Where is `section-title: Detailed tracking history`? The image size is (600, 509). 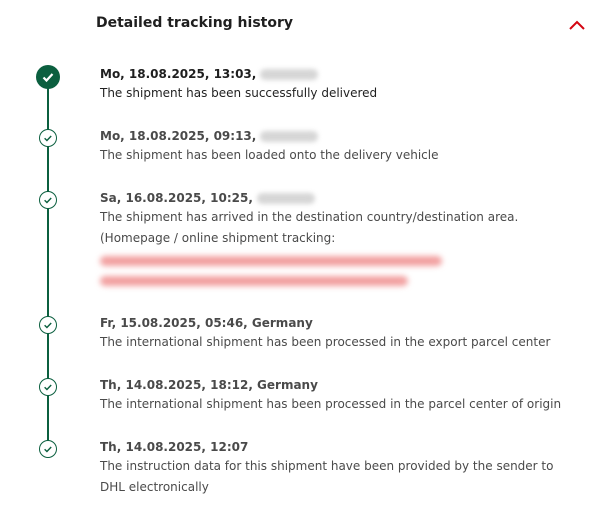 section-title: Detailed tracking history is located at coordinates (194, 23).